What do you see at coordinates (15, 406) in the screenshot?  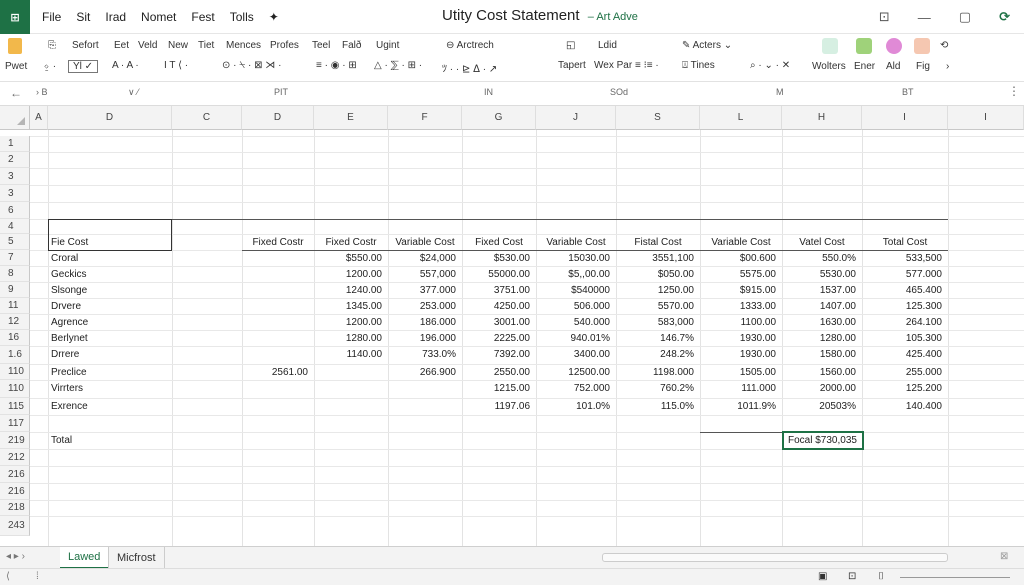 I see `row-header: 115` at bounding box center [15, 406].